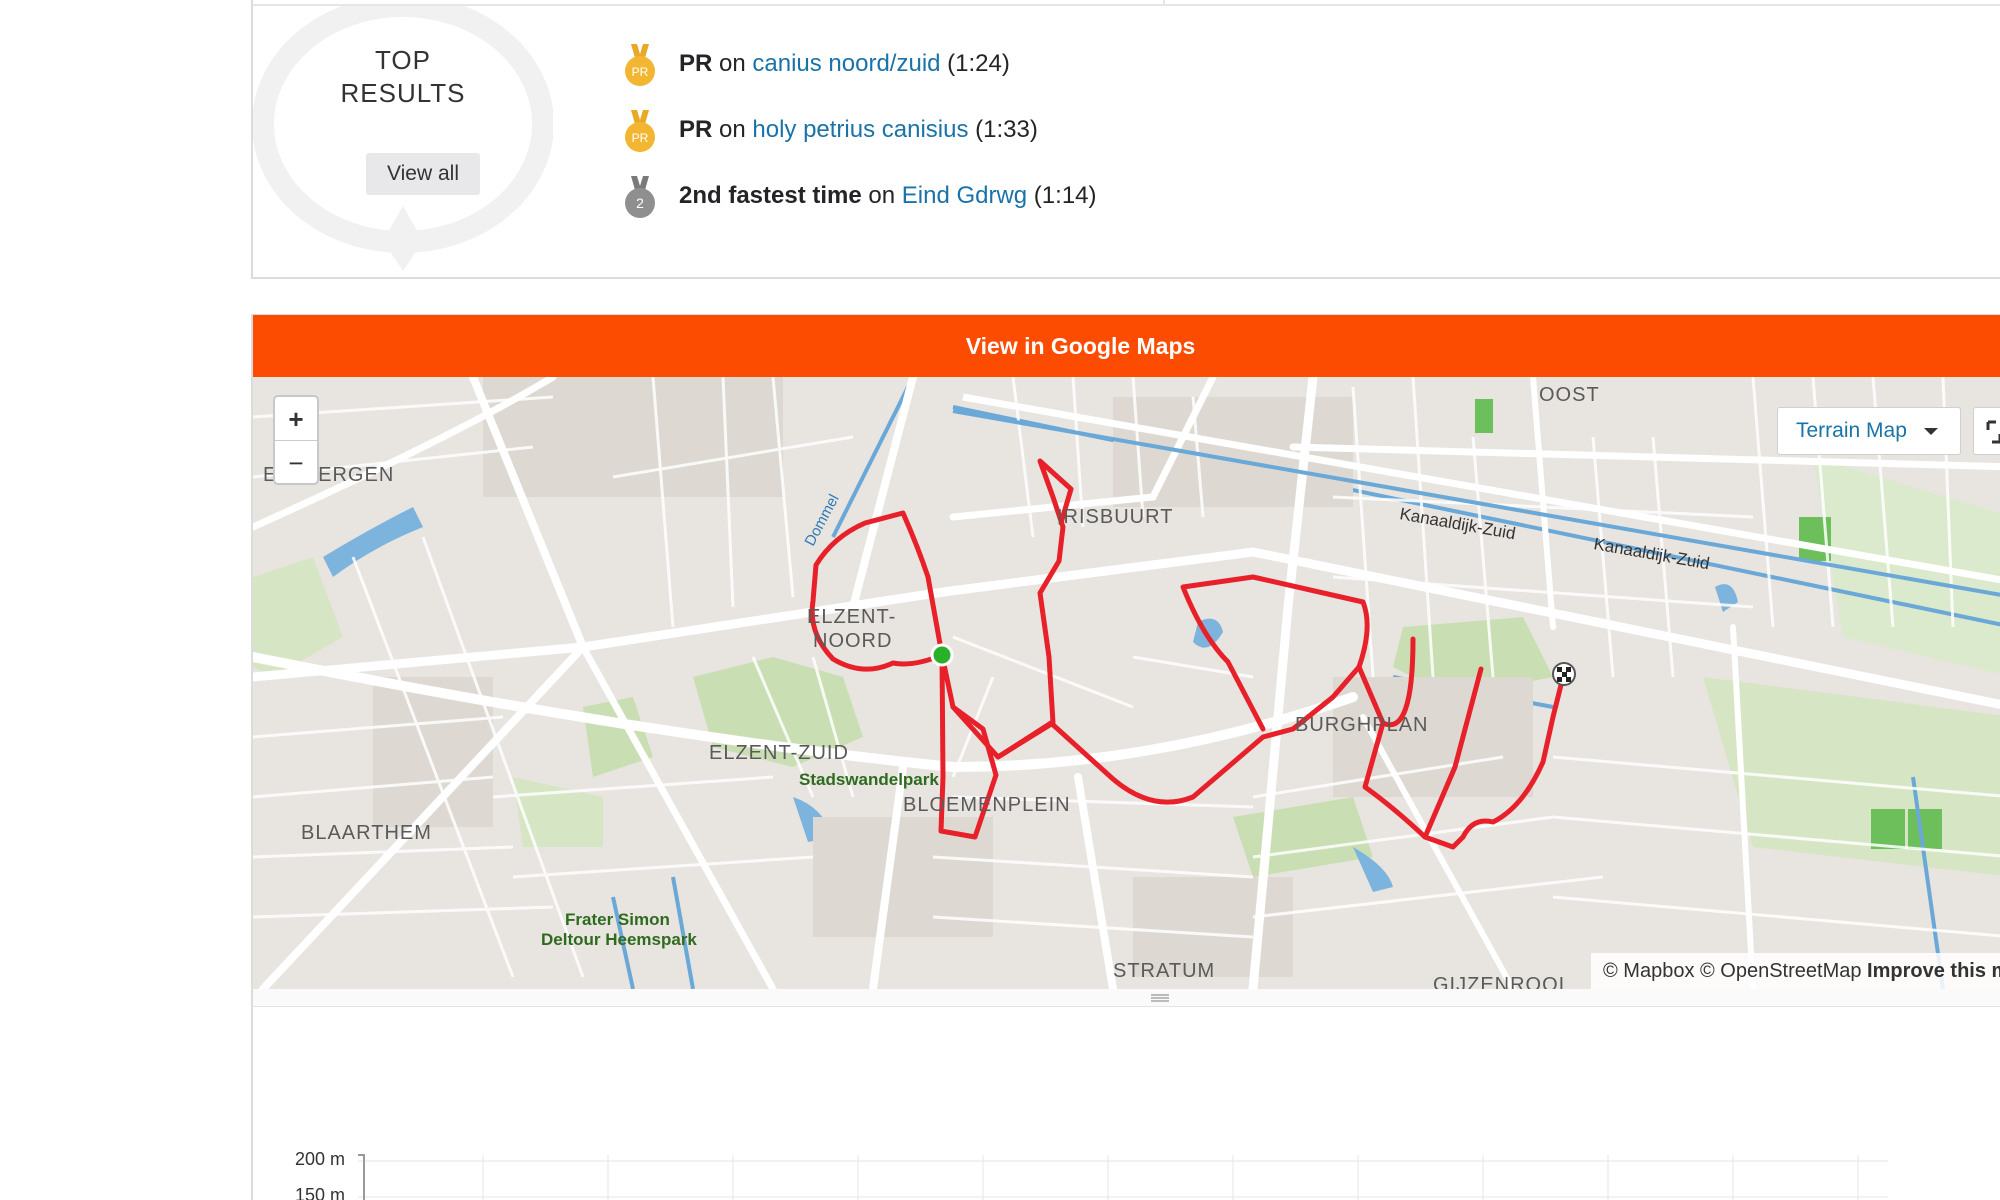 The image size is (2000, 1200). Describe the element at coordinates (296, 463) in the screenshot. I see `zoom-out-button: −` at that location.